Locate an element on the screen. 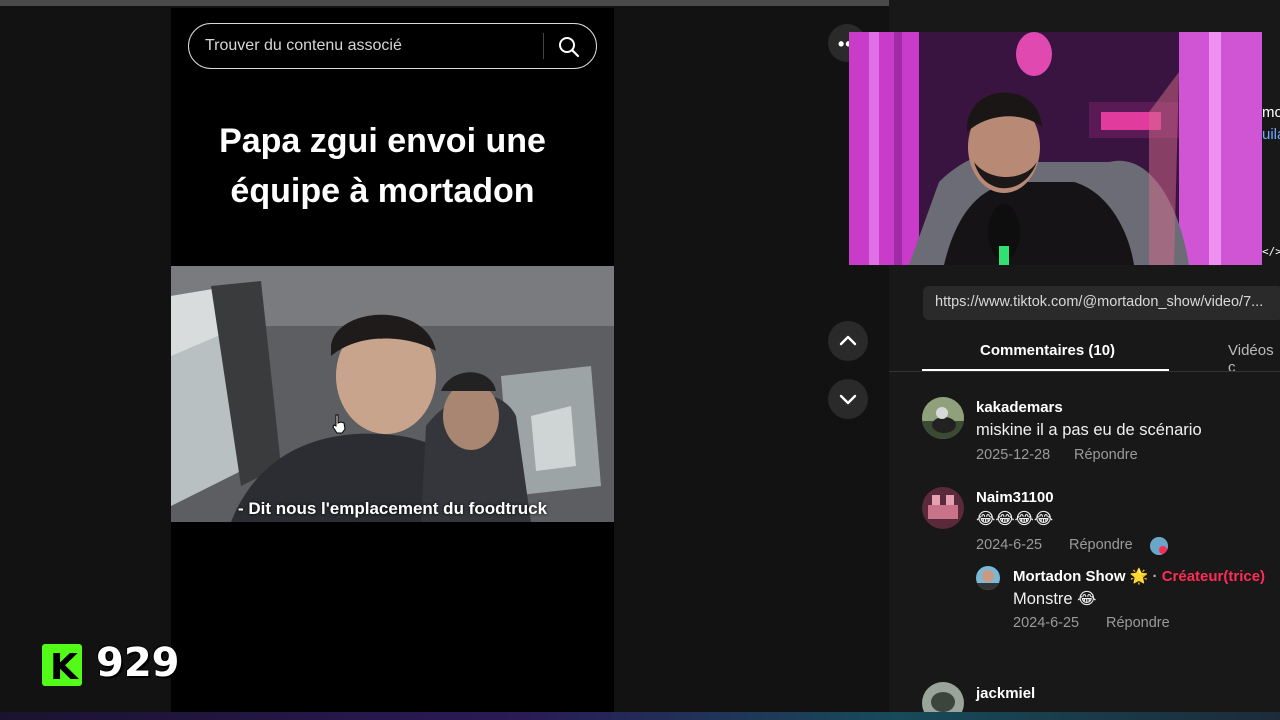  comment-username: Naim31100 is located at coordinates (1015, 497).